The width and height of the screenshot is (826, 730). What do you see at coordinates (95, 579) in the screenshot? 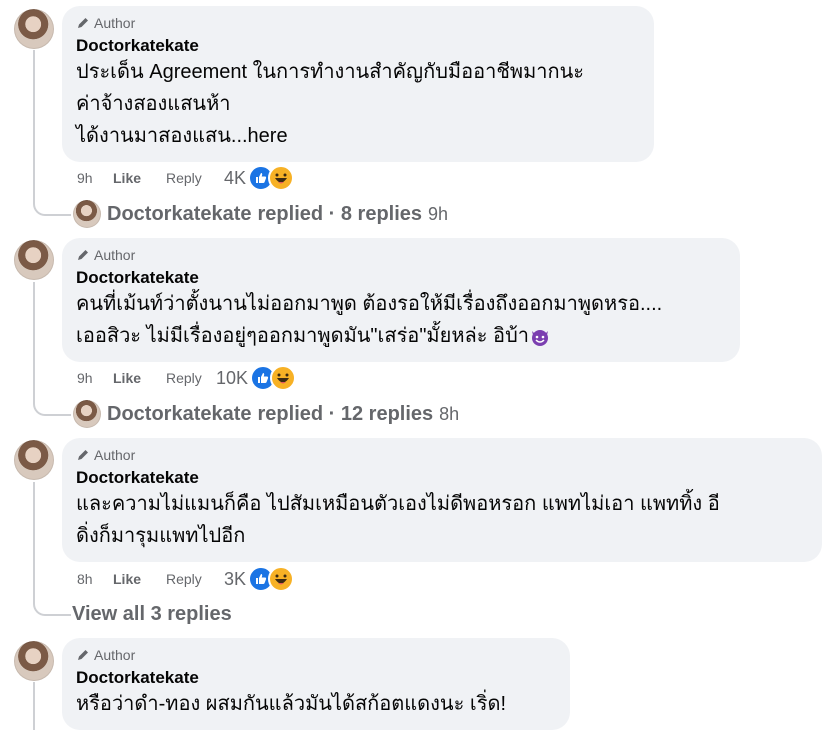
I see `comment-time: 8h` at bounding box center [95, 579].